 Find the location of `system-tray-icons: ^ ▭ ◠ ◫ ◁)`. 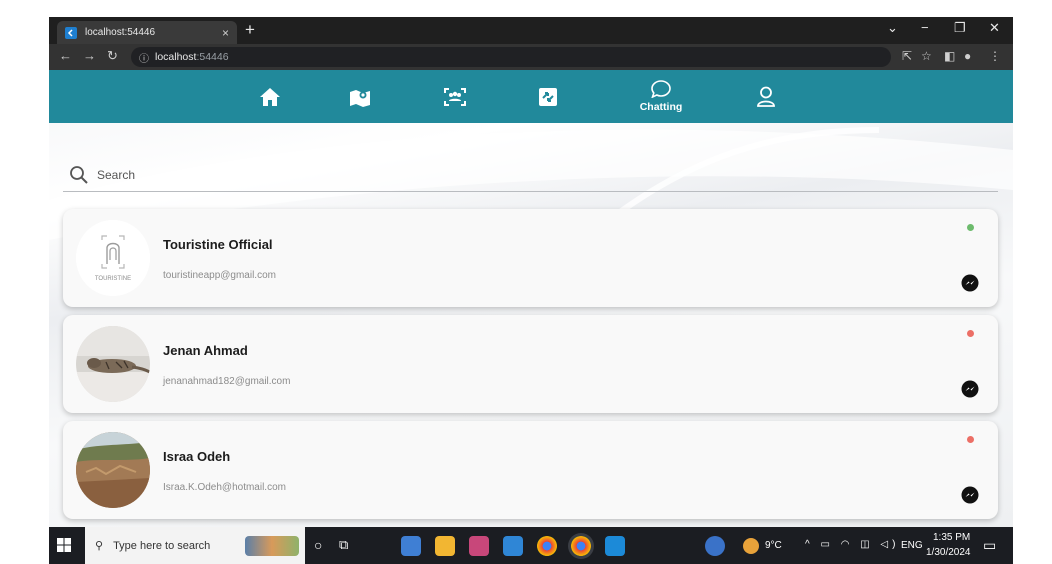

system-tray-icons: ^ ▭ ◠ ◫ ◁) is located at coordinates (852, 544).